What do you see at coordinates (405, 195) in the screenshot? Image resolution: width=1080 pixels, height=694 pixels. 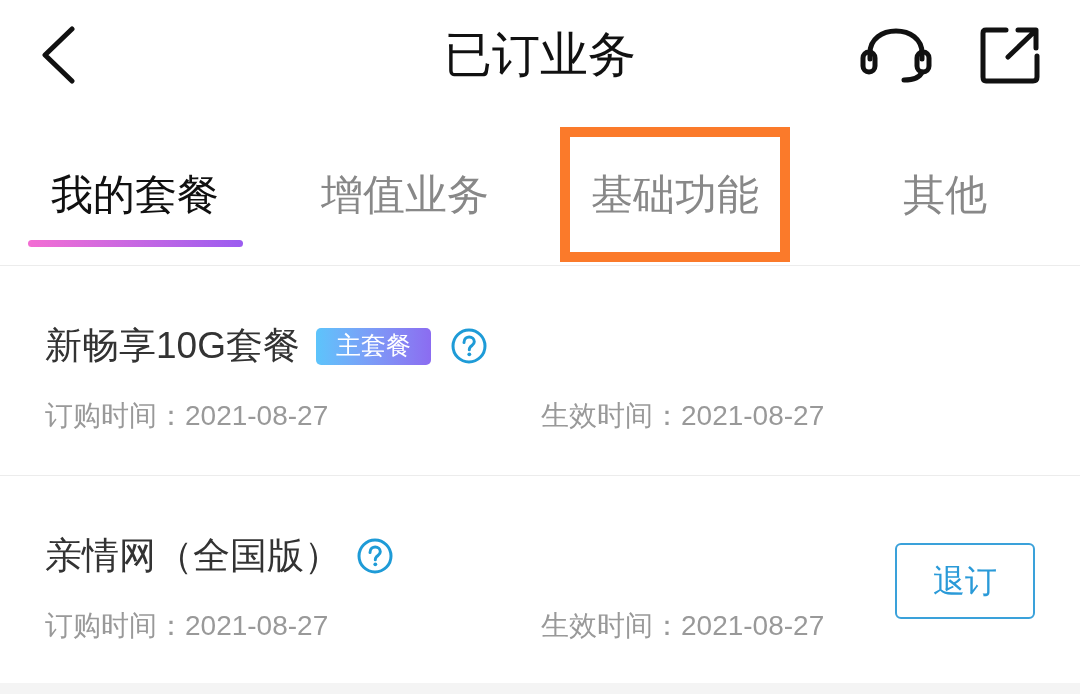 I see `tab: 增值业务` at bounding box center [405, 195].